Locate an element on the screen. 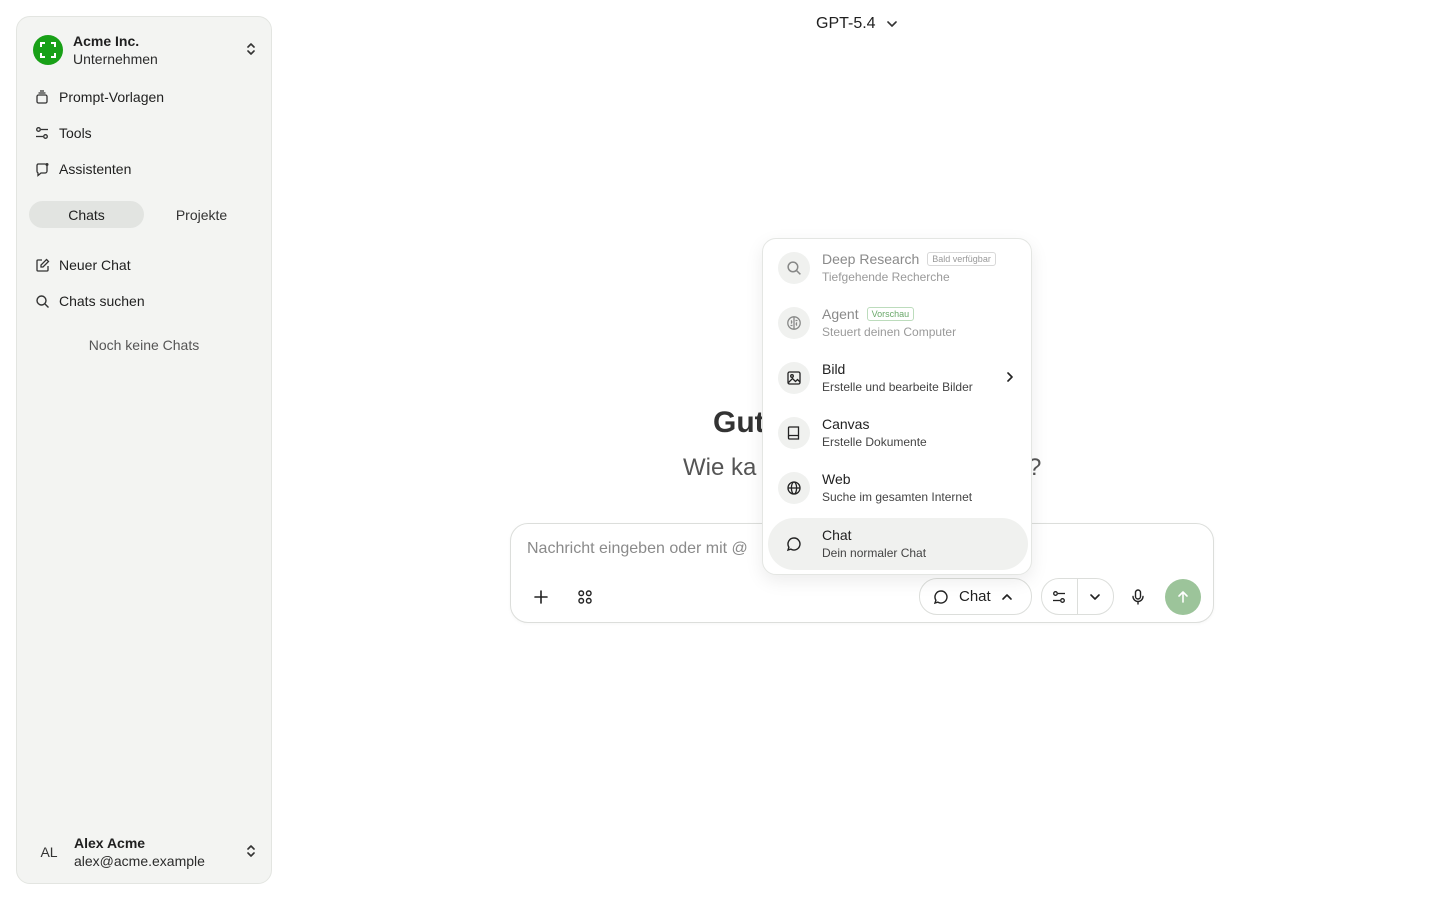 Image resolution: width=1440 pixels, height=900 pixels. book-icon is located at coordinates (794, 433).